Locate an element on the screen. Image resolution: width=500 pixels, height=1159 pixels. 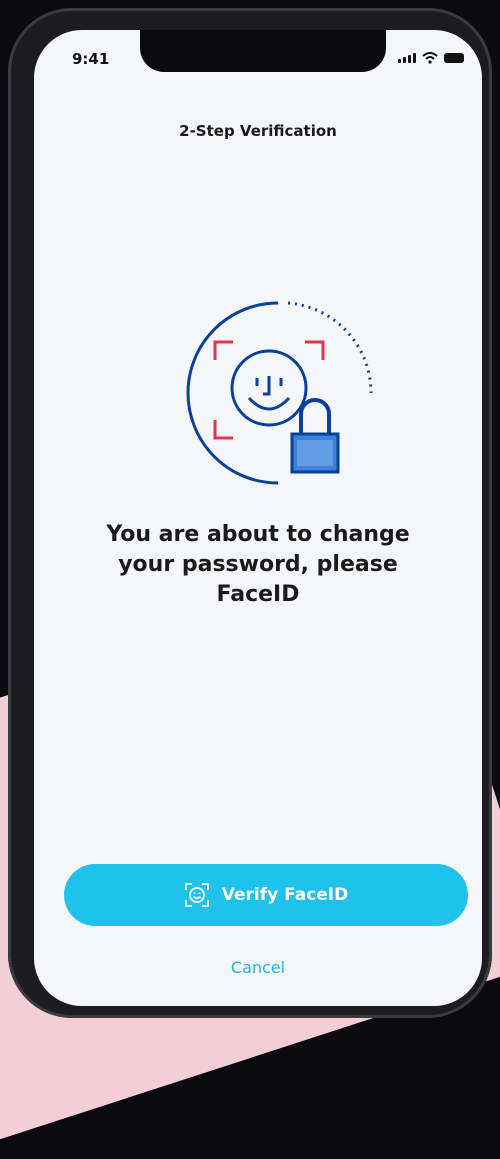
status-time: 9:41 is located at coordinates (91, 59).